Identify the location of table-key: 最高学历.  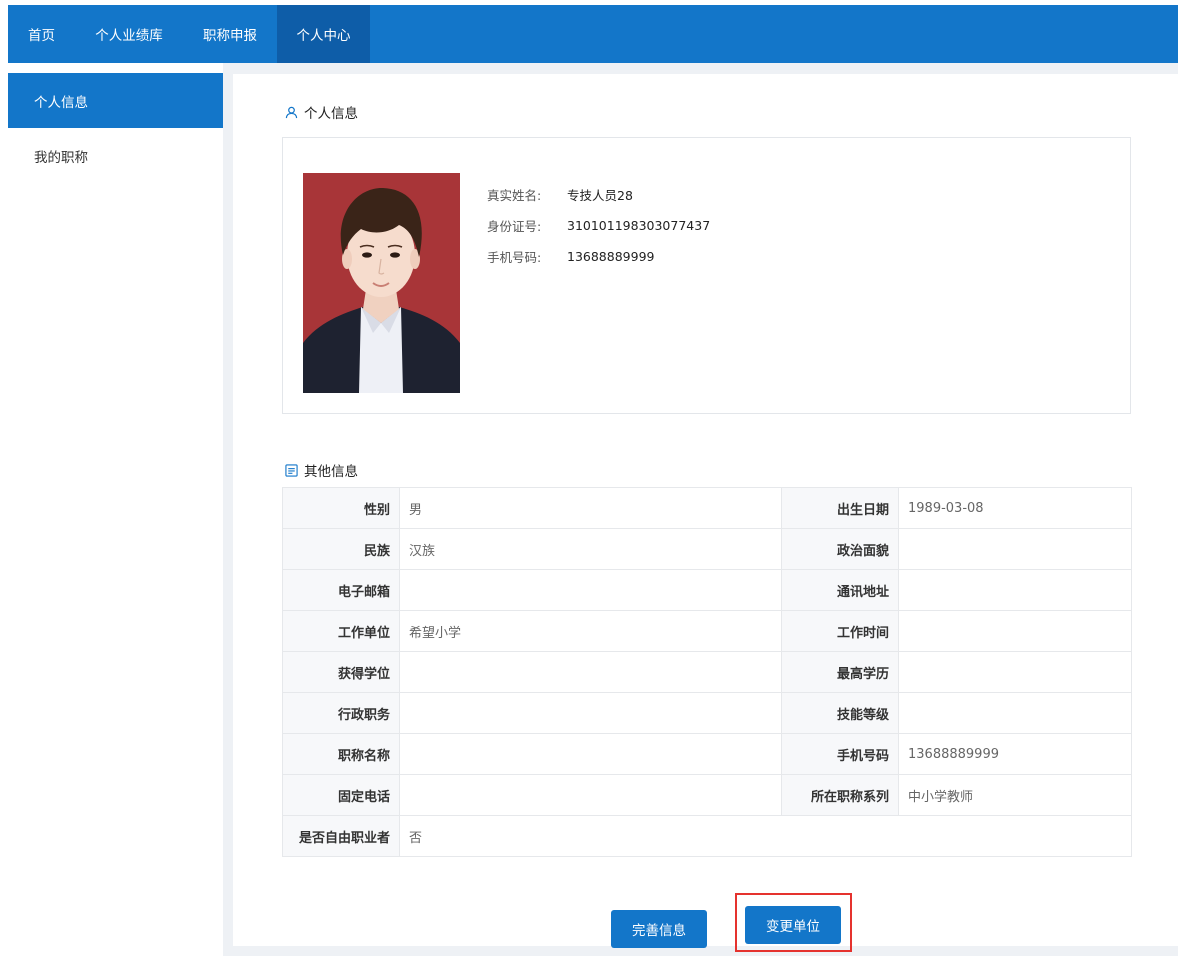
(840, 672).